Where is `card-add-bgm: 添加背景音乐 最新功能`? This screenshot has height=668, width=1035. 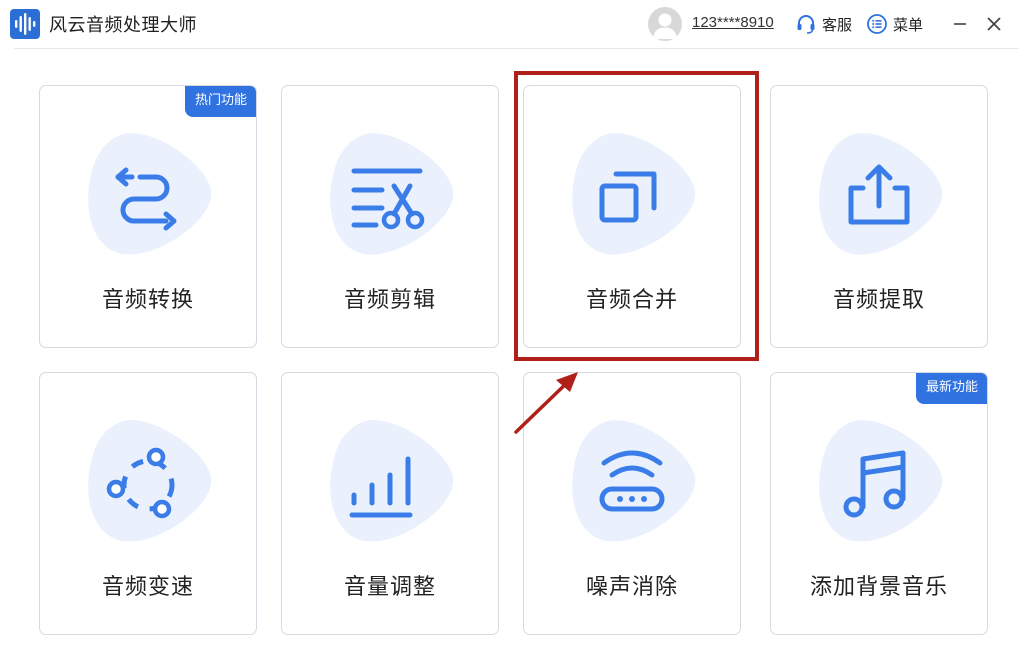 card-add-bgm: 添加背景音乐 最新功能 is located at coordinates (879, 503).